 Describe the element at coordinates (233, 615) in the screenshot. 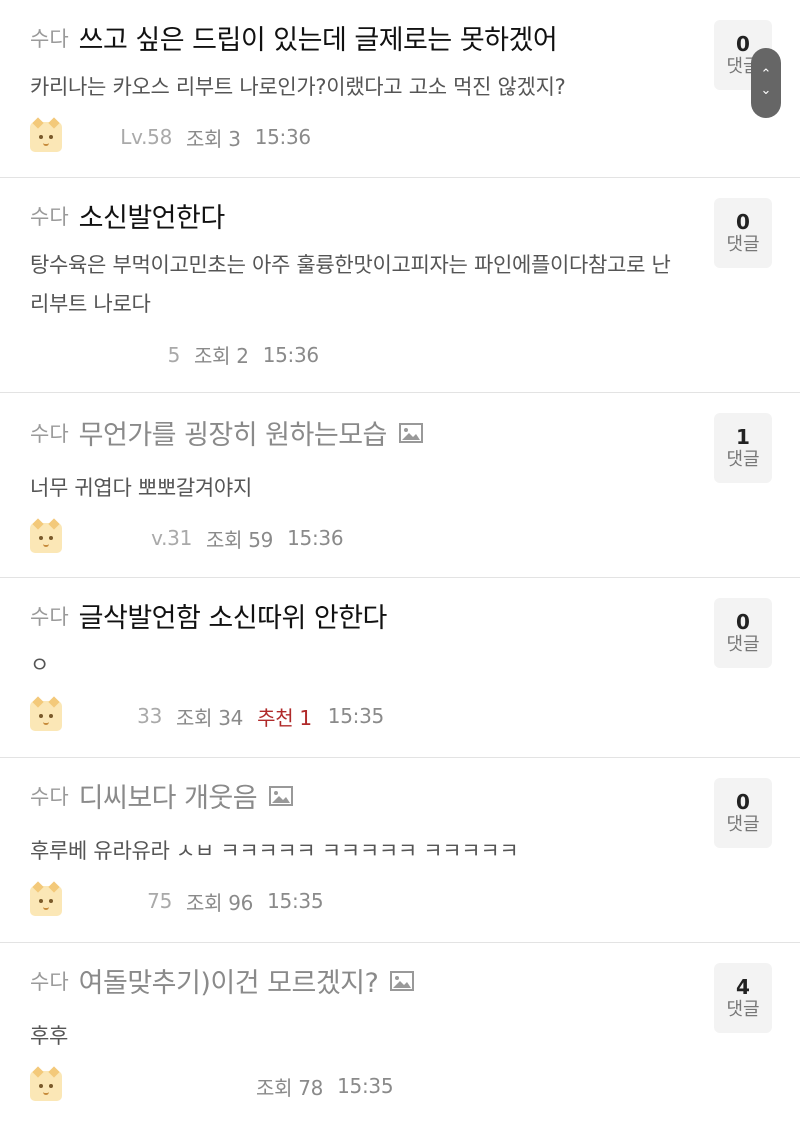

I see `post-title: 글삭발언함 소신따위 안한다` at that location.